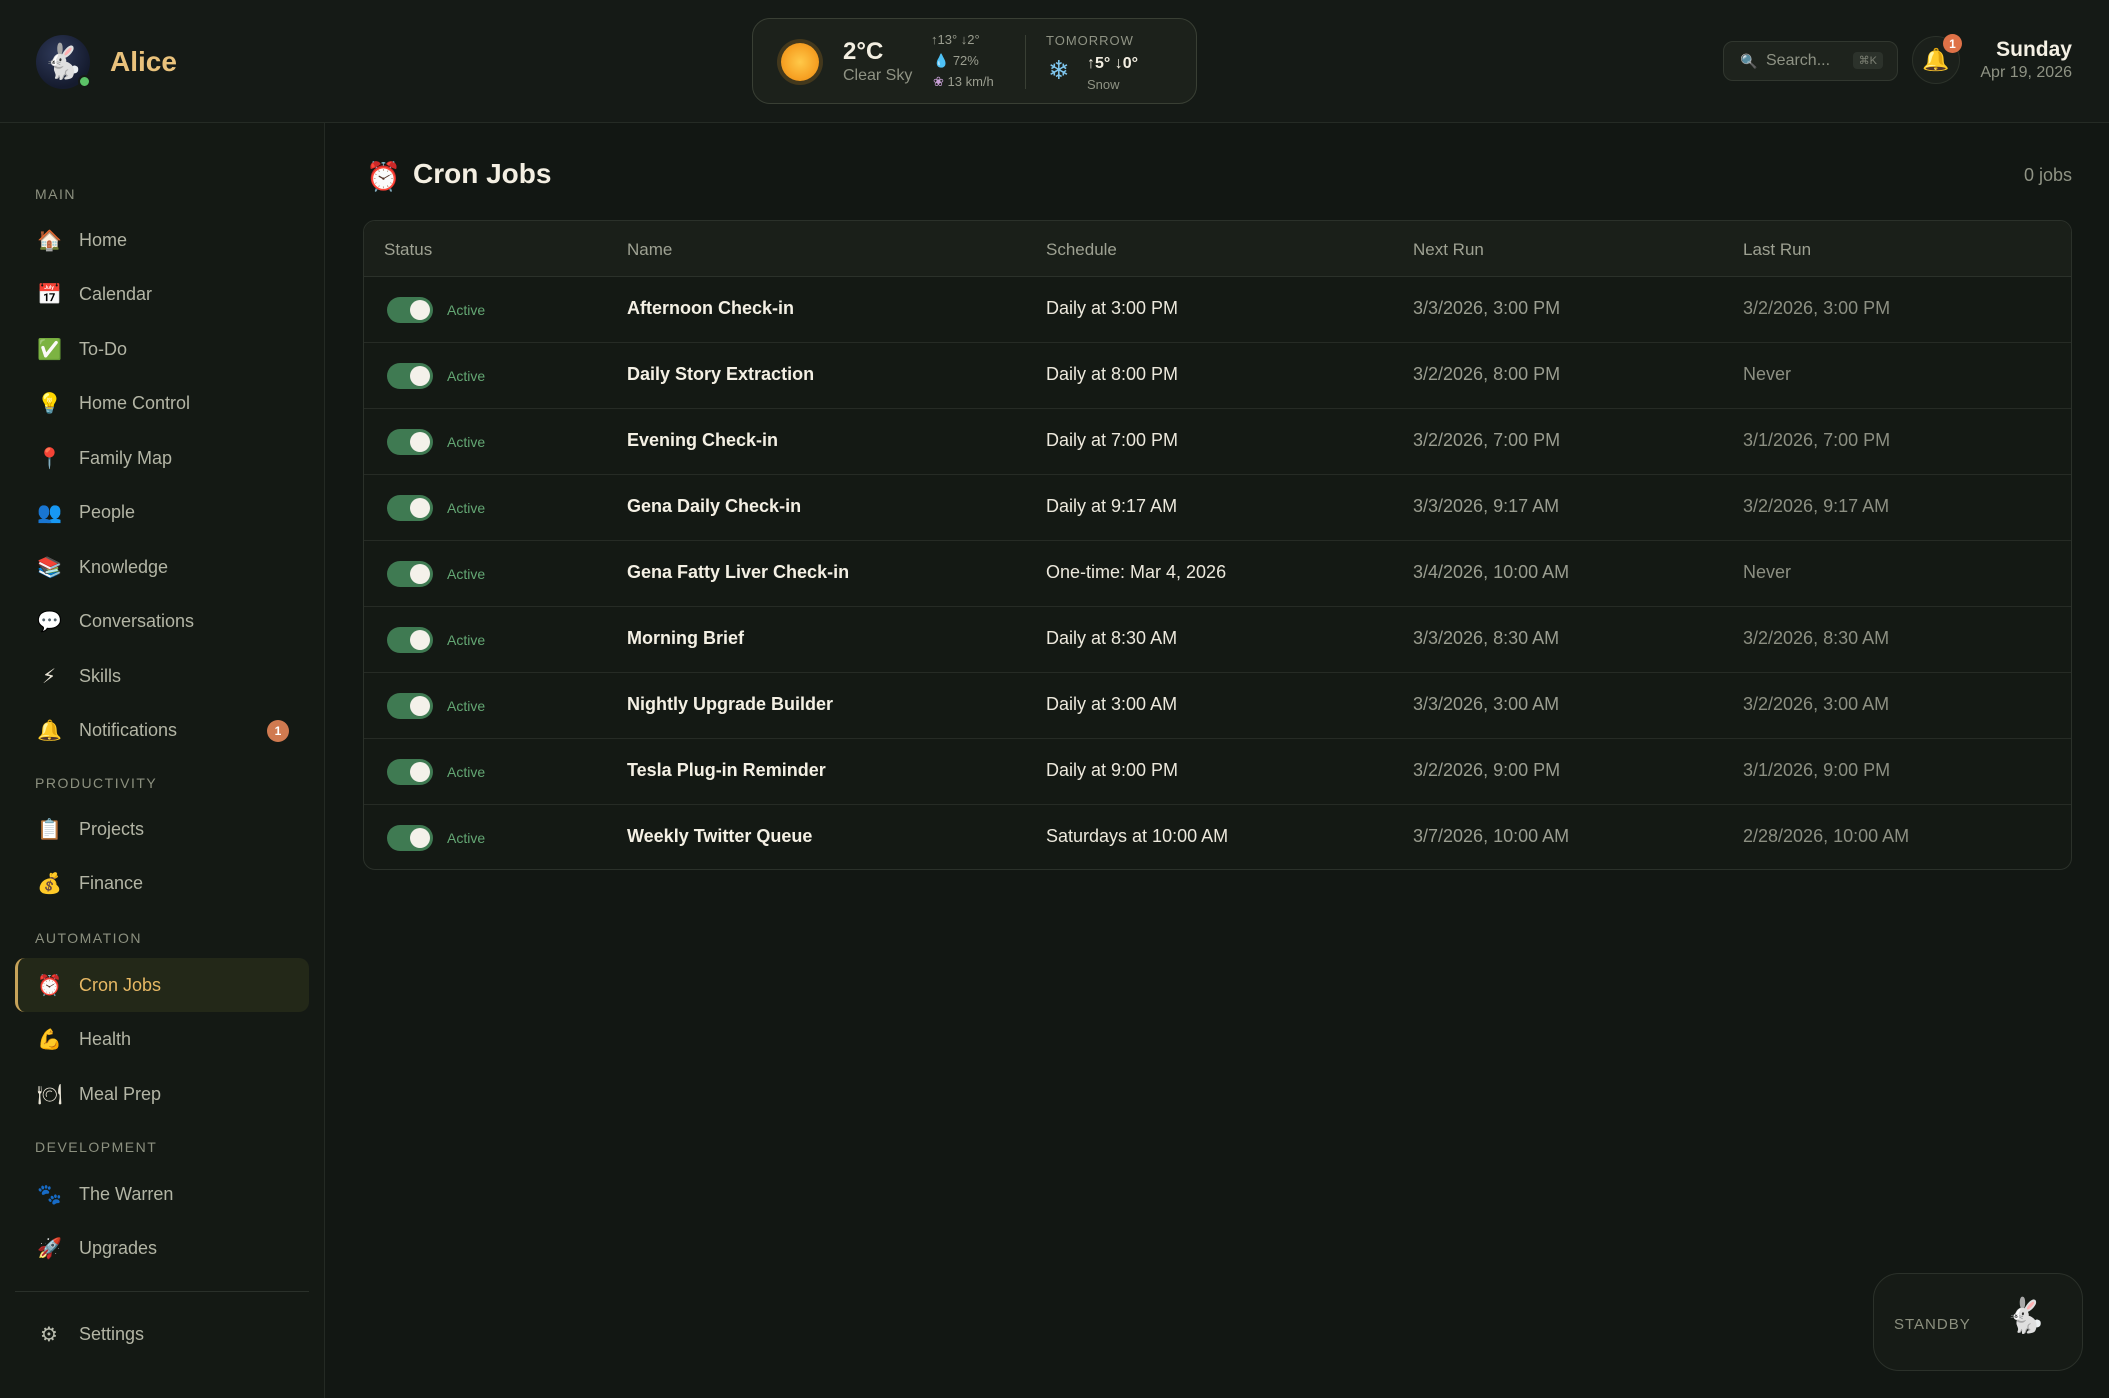  I want to click on sidebar-item-people: 👥 People, so click(162, 512).